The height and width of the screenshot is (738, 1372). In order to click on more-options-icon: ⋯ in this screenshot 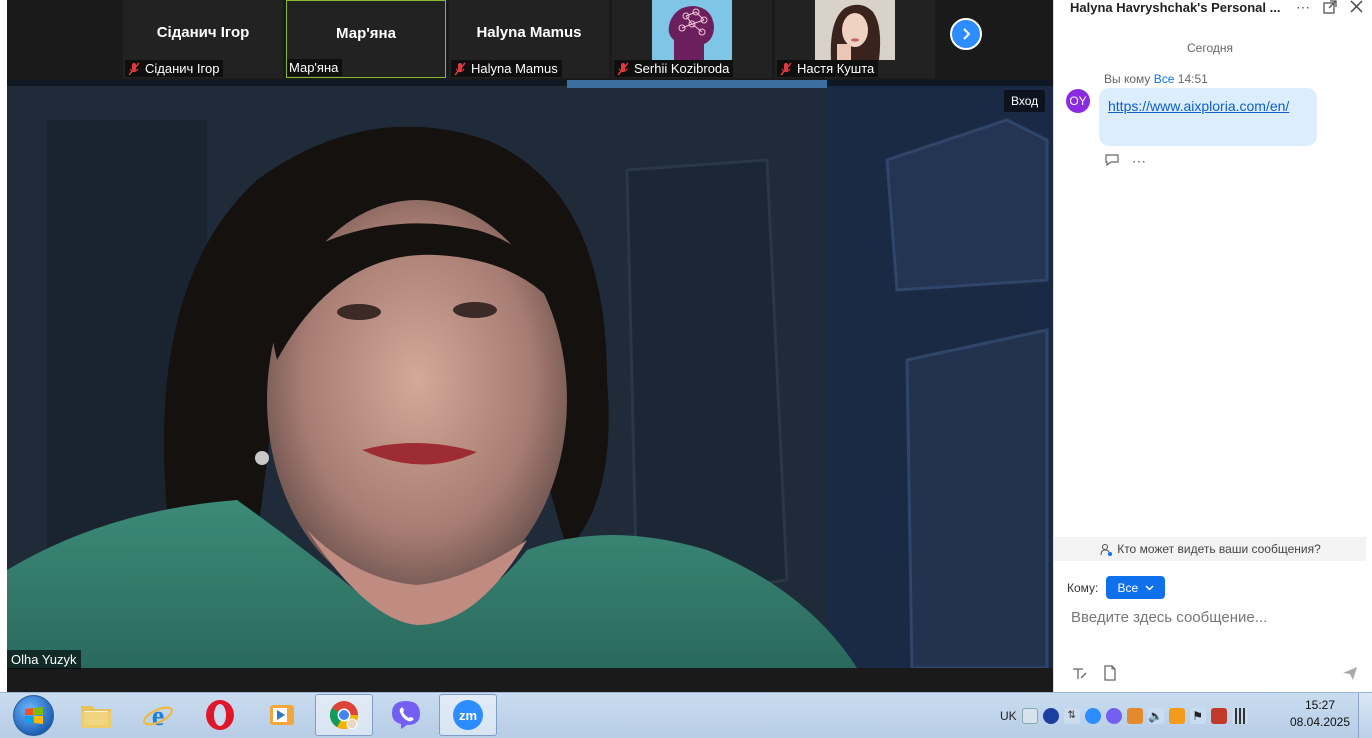, I will do `click(1303, 8)`.